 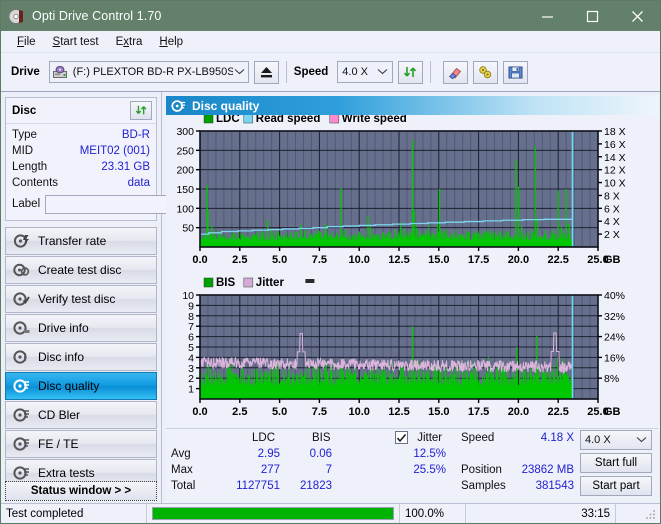 What do you see at coordinates (60, 72) in the screenshot?
I see `drive-icon` at bounding box center [60, 72].